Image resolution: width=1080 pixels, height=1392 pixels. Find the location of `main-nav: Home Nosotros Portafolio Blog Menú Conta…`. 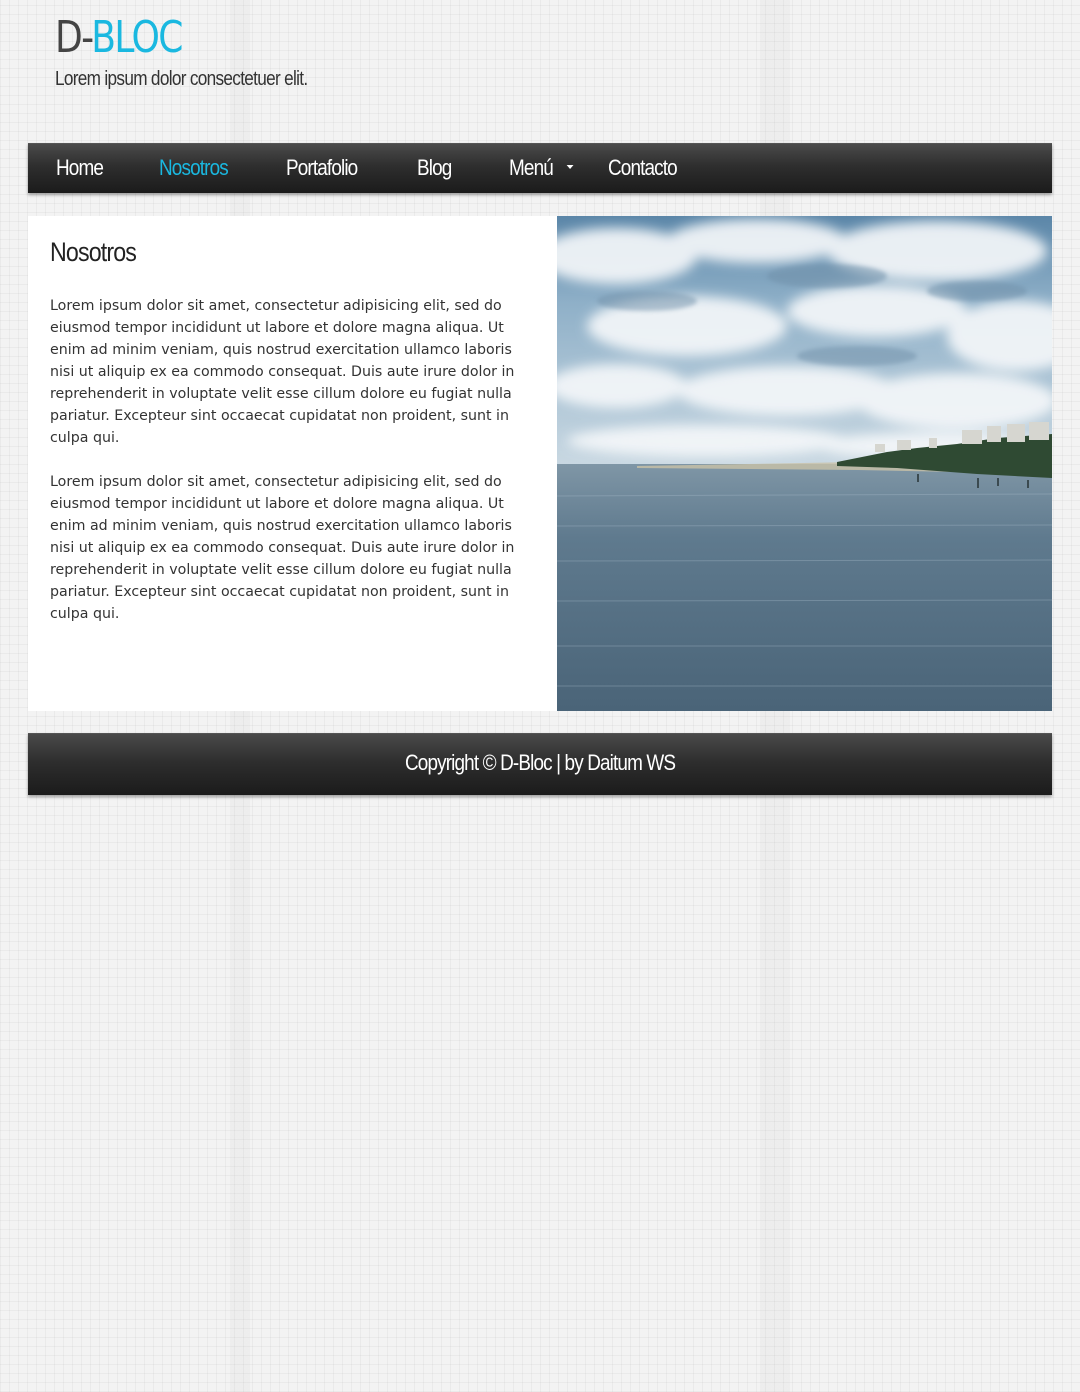

main-nav: Home Nosotros Portafolio Blog Menú Conta… is located at coordinates (540, 168).